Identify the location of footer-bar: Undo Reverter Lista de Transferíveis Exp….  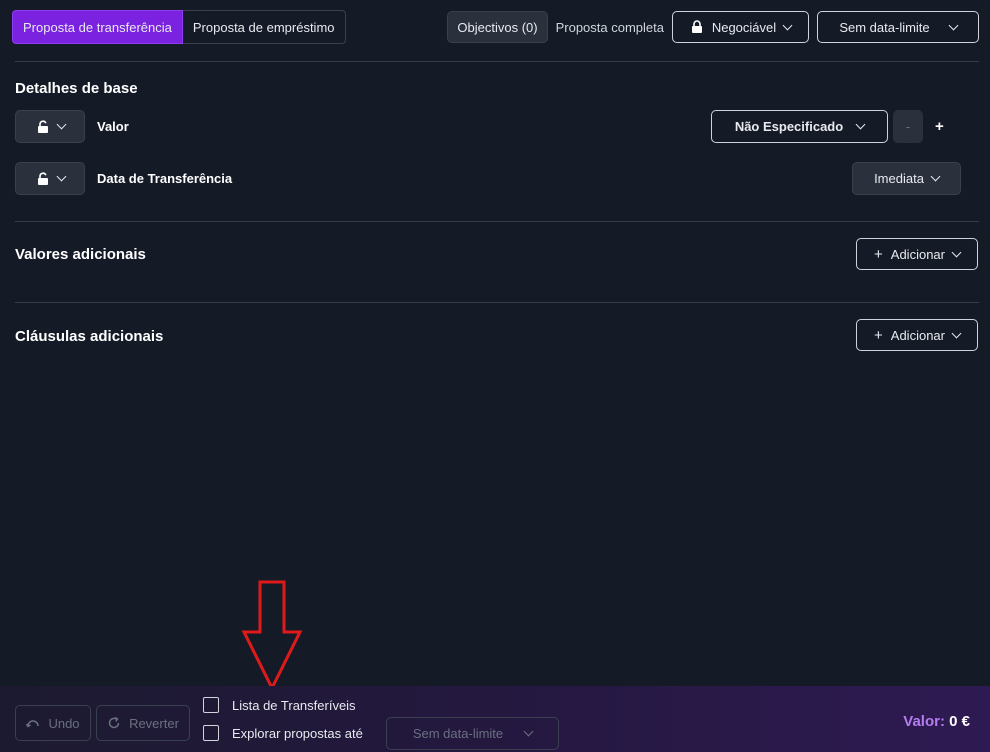
(495, 719).